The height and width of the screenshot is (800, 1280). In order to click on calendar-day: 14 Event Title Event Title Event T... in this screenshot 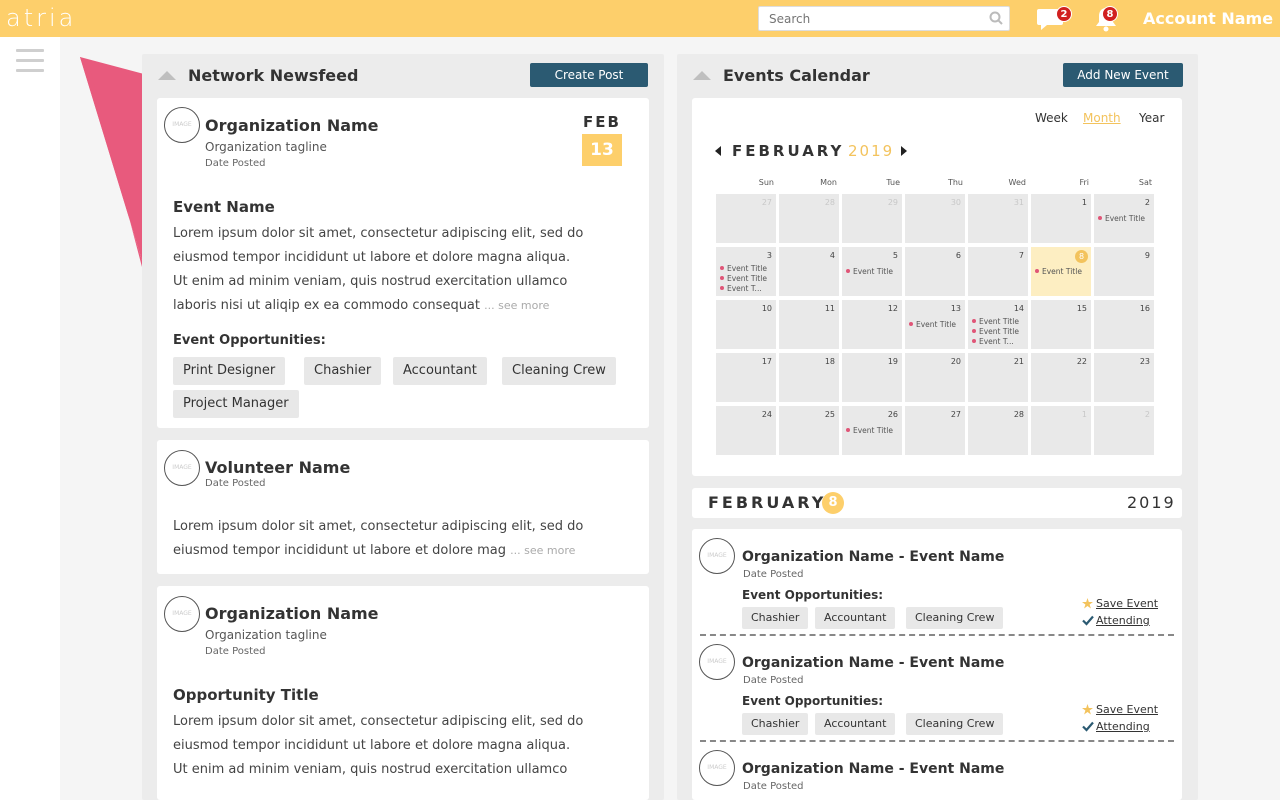, I will do `click(998, 324)`.